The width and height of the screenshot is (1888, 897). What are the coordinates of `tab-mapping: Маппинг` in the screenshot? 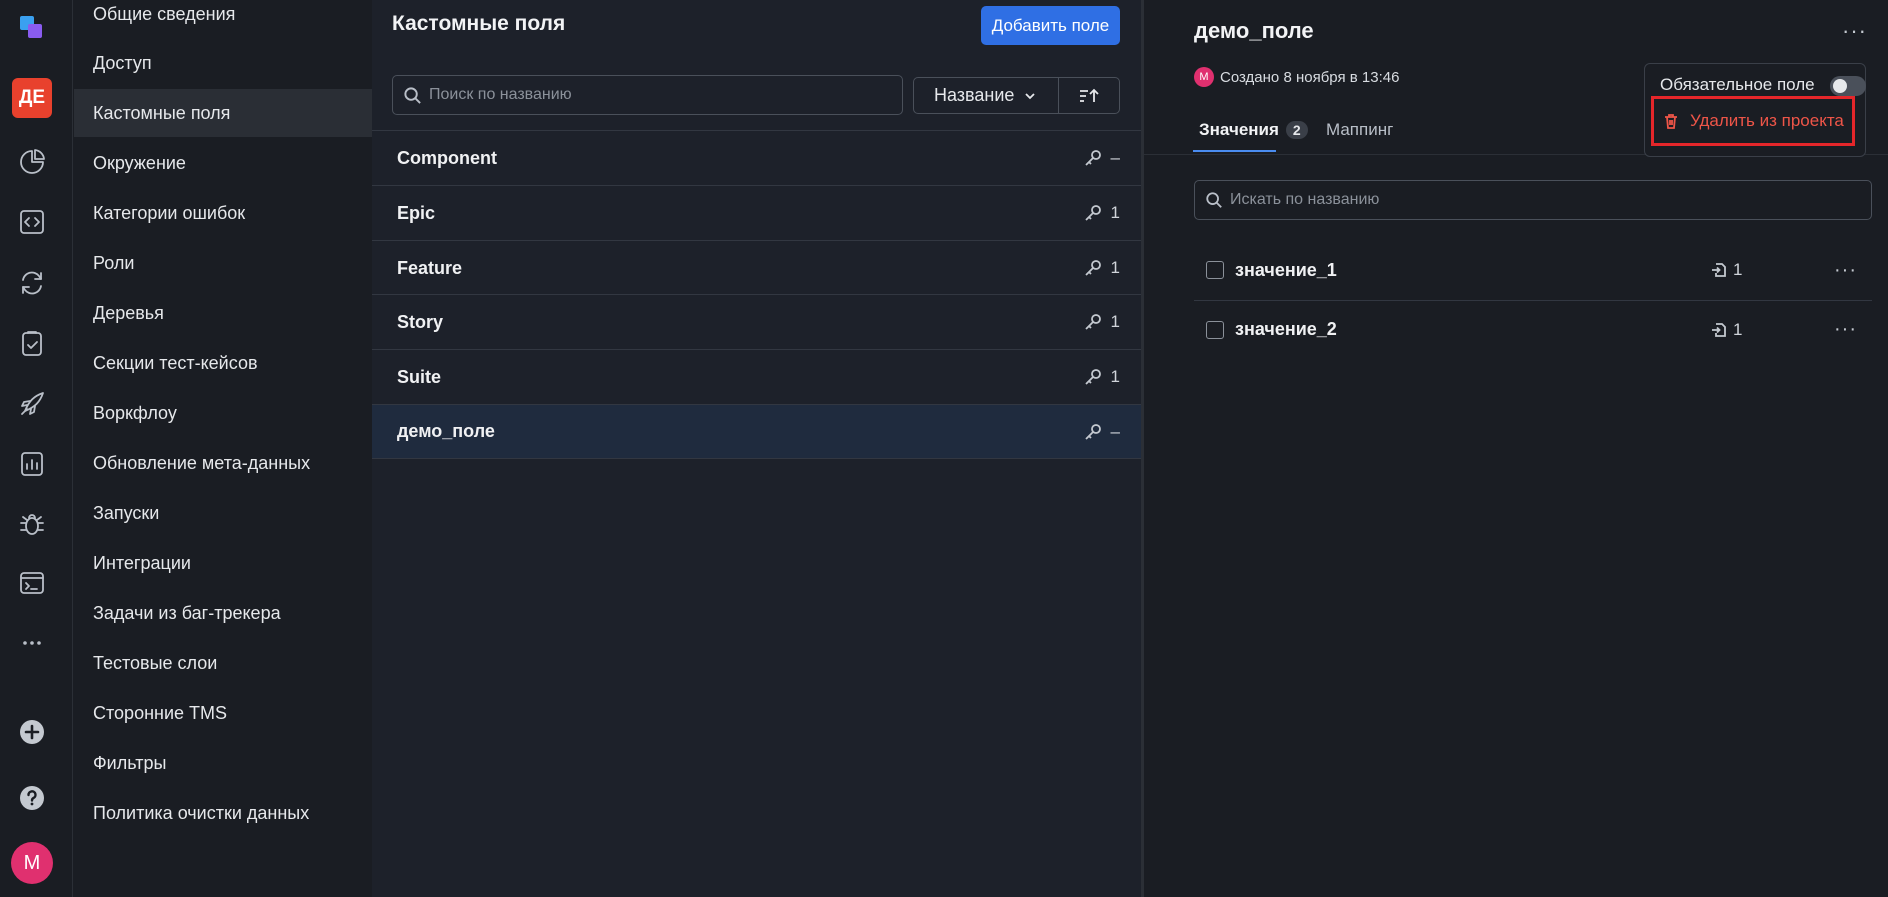 It's located at (1359, 130).